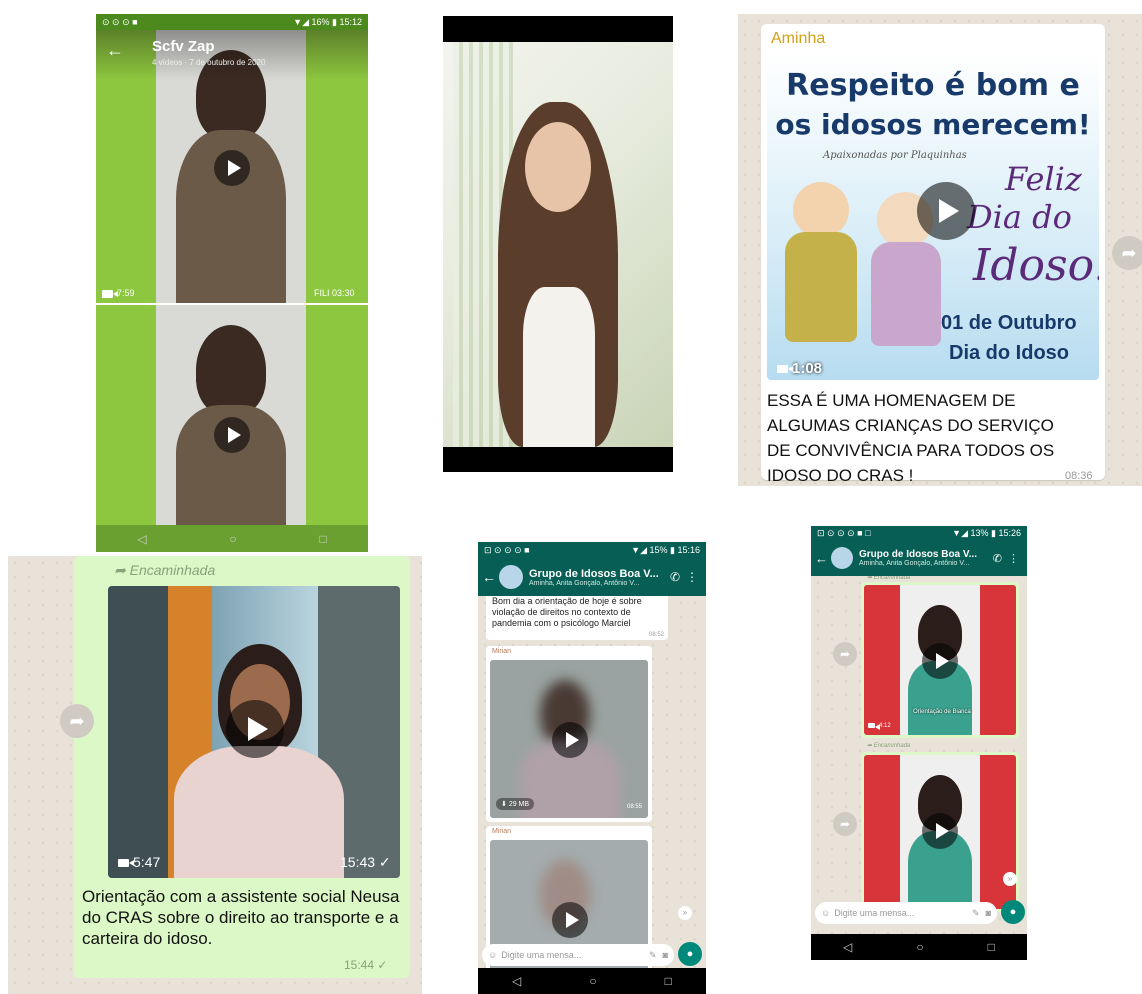 This screenshot has height=994, width=1142. Describe the element at coordinates (110, 293) in the screenshot. I see `video-camera-icon` at that location.